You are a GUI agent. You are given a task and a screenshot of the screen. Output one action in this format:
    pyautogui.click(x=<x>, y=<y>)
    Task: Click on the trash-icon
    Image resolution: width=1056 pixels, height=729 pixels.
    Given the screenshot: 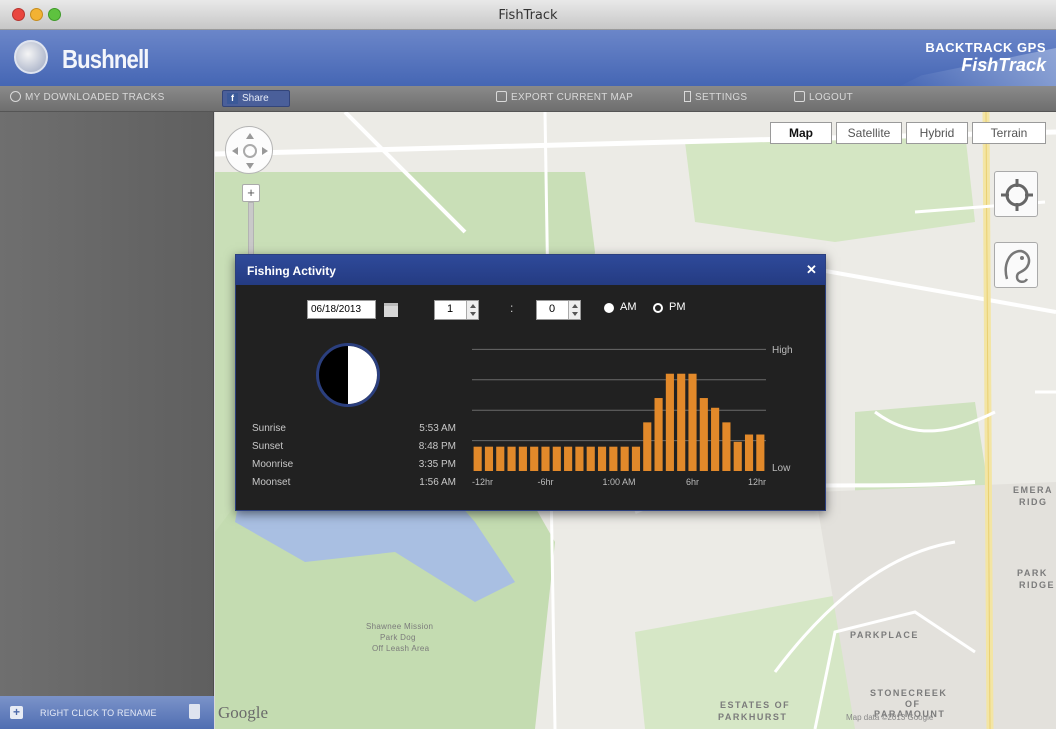 What is the action you would take?
    pyautogui.click(x=194, y=711)
    